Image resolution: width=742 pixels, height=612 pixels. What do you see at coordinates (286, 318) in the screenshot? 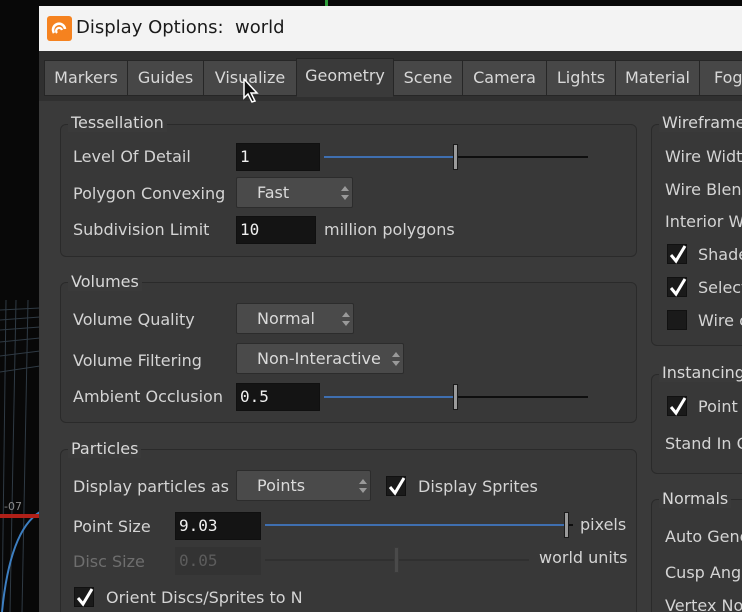
I see `volume-quality-value: Normal` at bounding box center [286, 318].